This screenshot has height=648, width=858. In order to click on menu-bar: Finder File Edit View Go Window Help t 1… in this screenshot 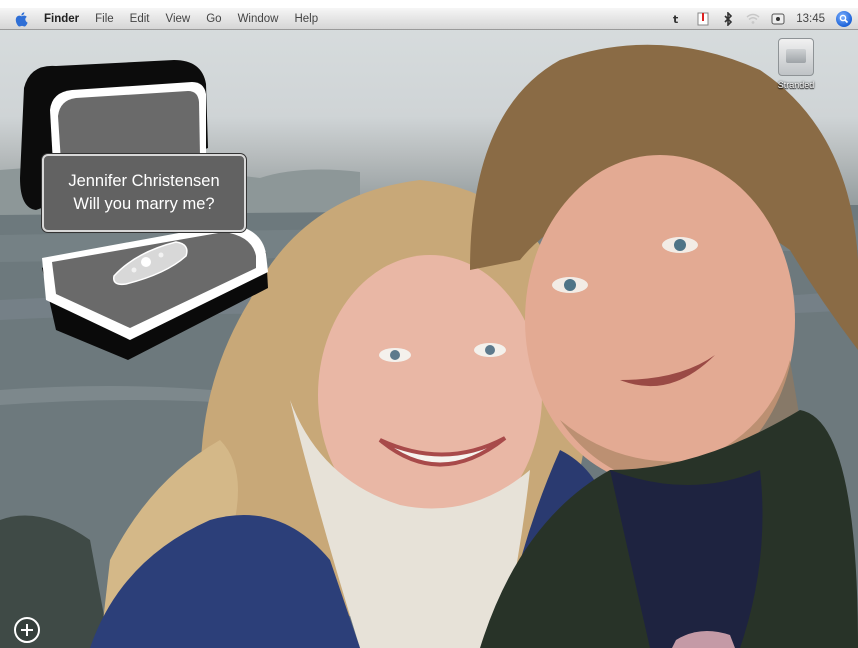, I will do `click(429, 19)`.